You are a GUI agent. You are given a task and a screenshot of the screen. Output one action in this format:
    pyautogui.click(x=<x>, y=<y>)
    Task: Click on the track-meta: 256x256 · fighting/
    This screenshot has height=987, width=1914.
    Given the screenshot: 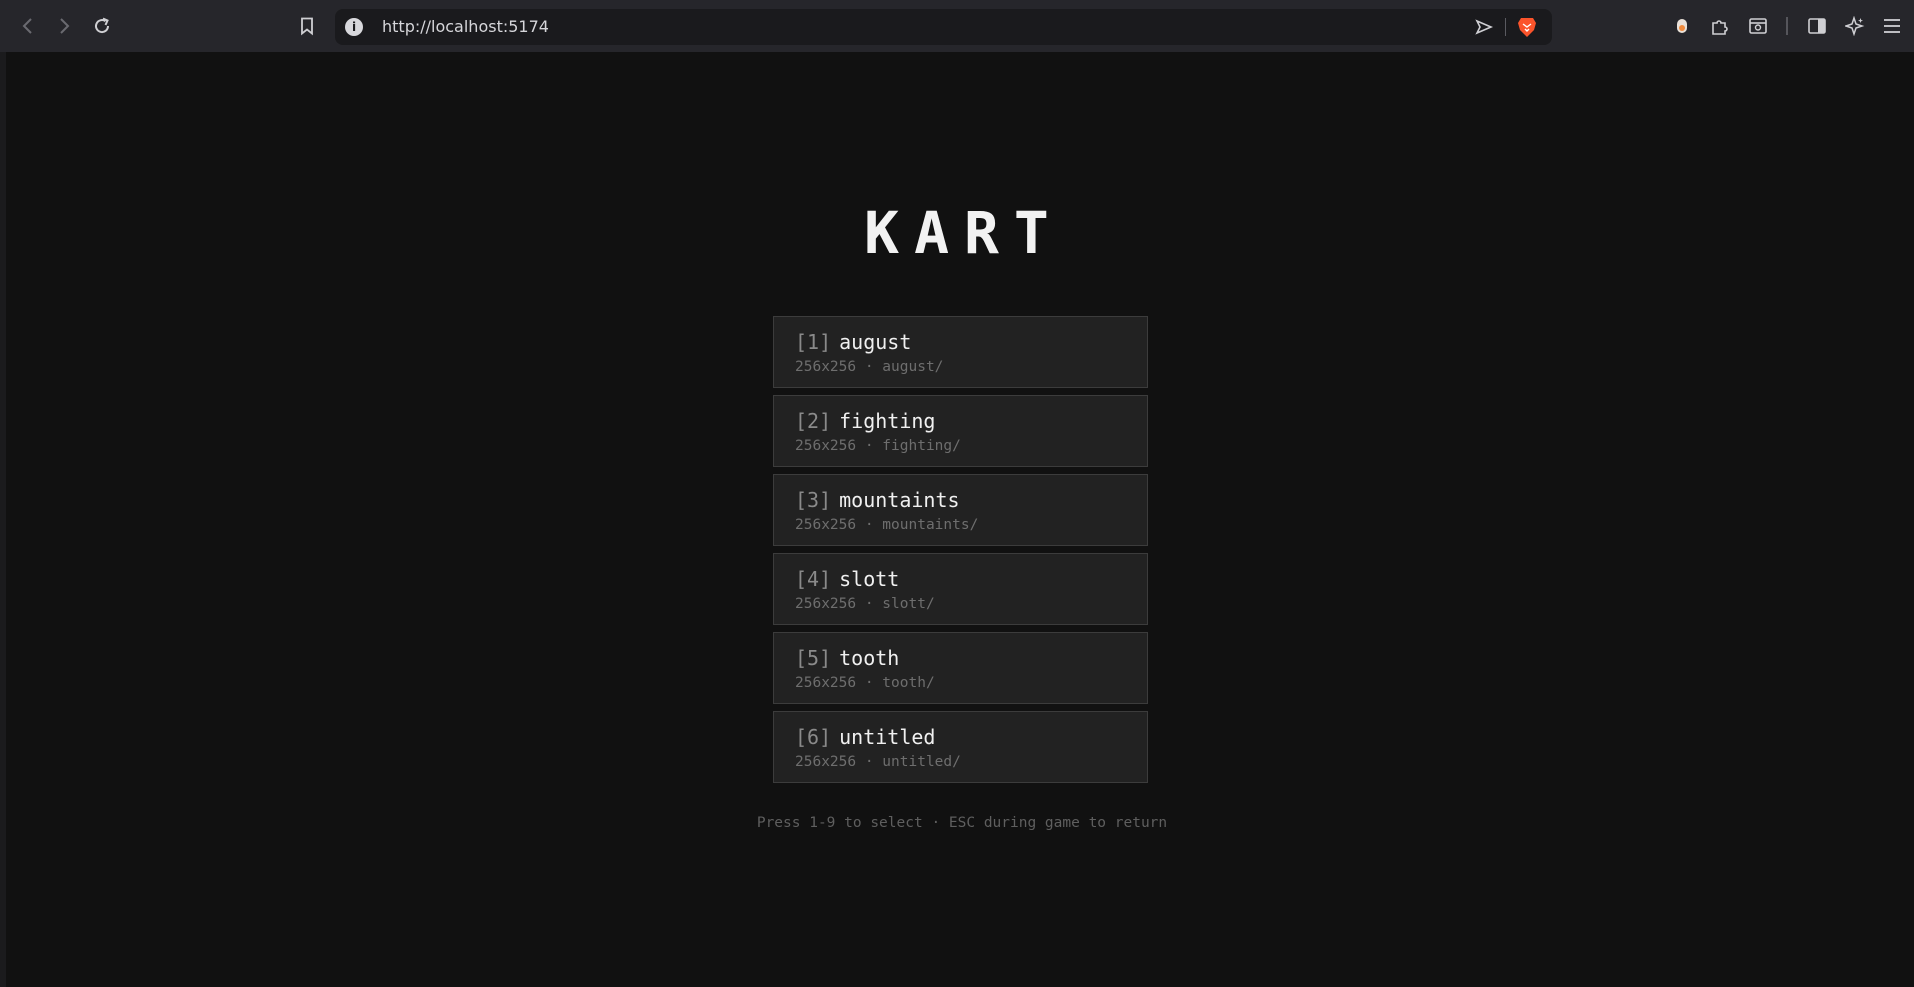 What is the action you would take?
    pyautogui.click(x=878, y=446)
    